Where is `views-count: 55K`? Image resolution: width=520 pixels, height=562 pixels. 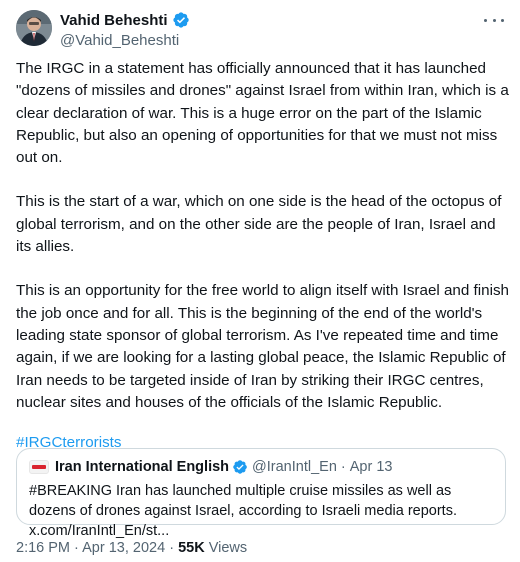 views-count: 55K is located at coordinates (191, 548).